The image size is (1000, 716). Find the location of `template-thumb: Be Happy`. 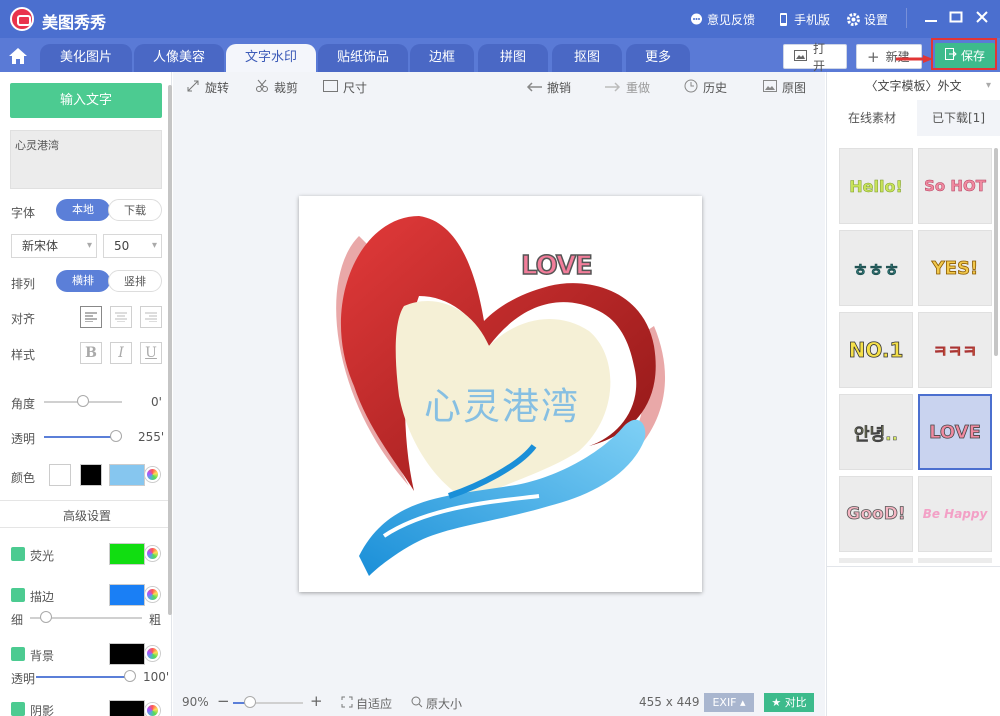

template-thumb: Be Happy is located at coordinates (955, 514).